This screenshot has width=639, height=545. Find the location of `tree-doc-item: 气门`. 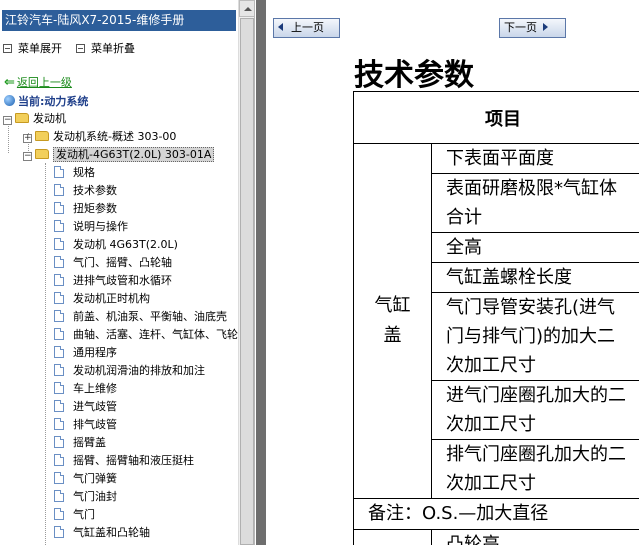

tree-doc-item: 气门 is located at coordinates (74, 515).